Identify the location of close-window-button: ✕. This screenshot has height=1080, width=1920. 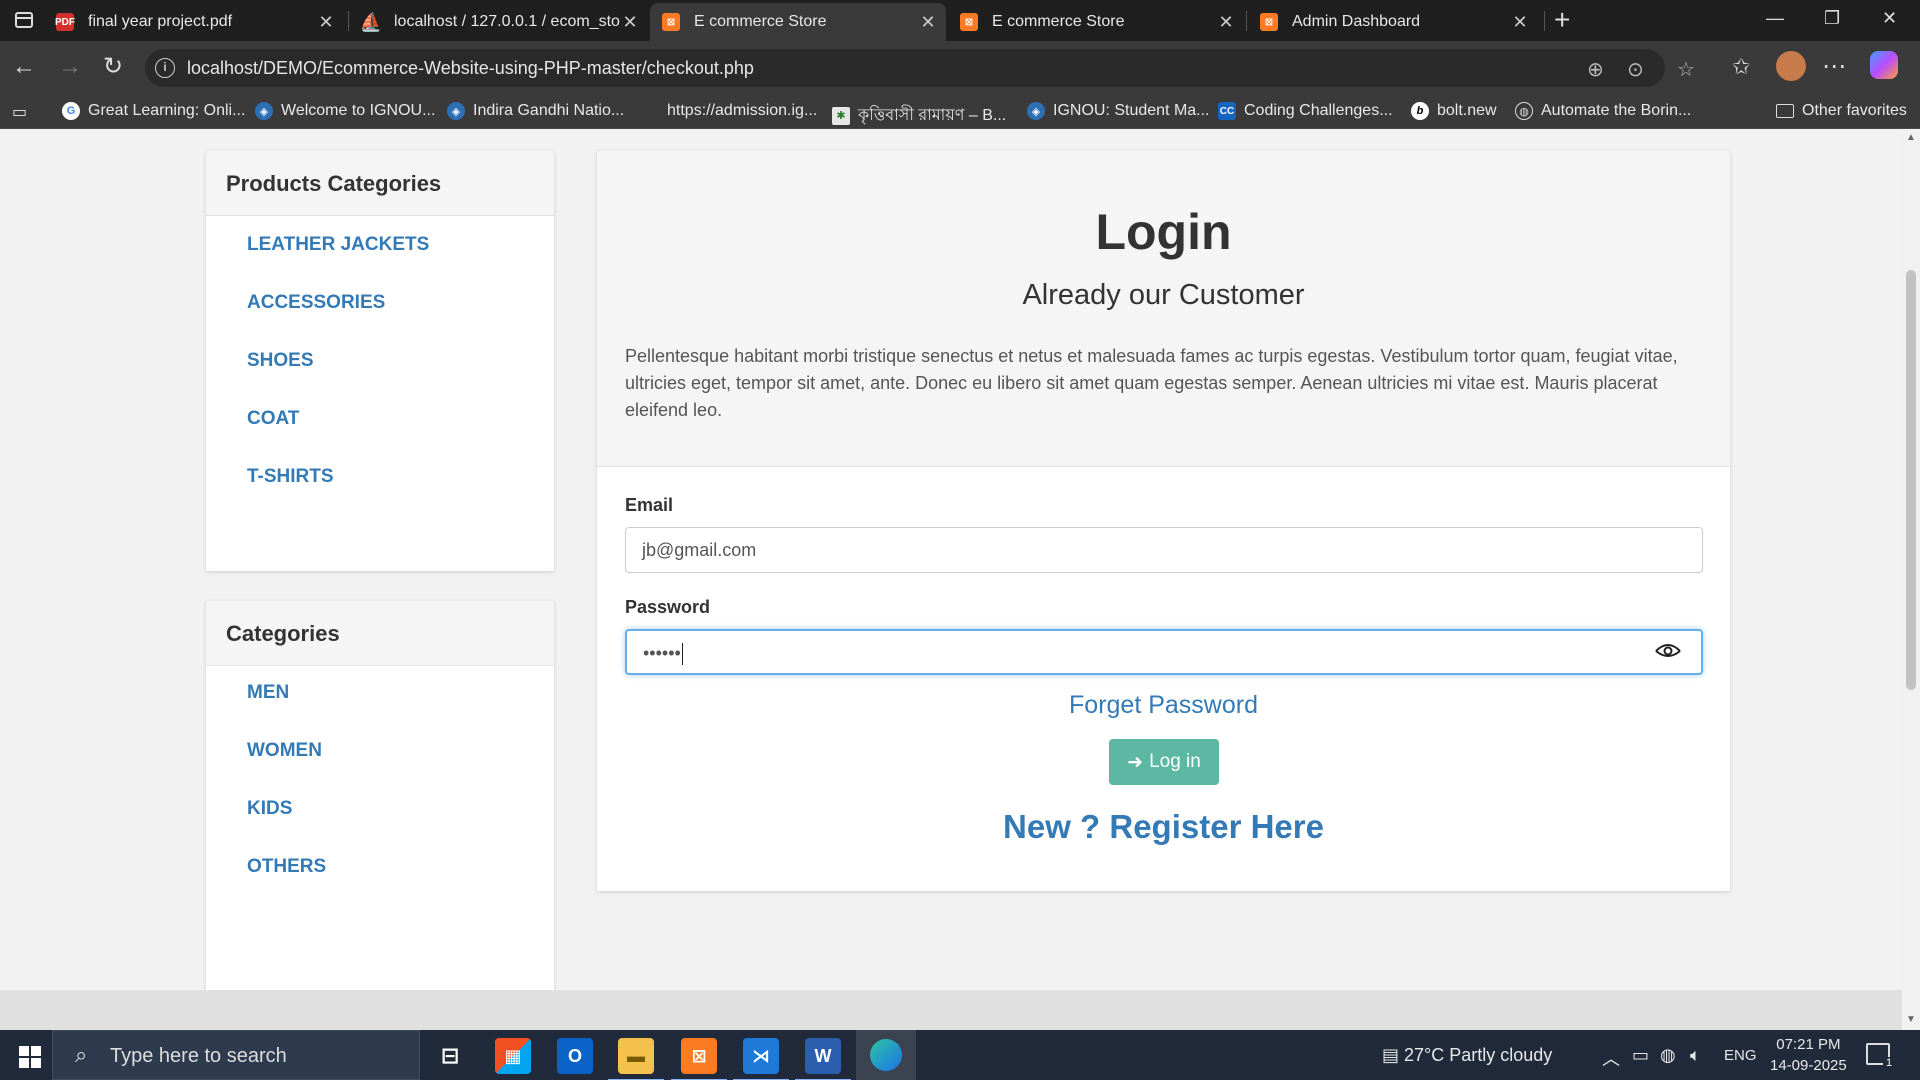
(1889, 18).